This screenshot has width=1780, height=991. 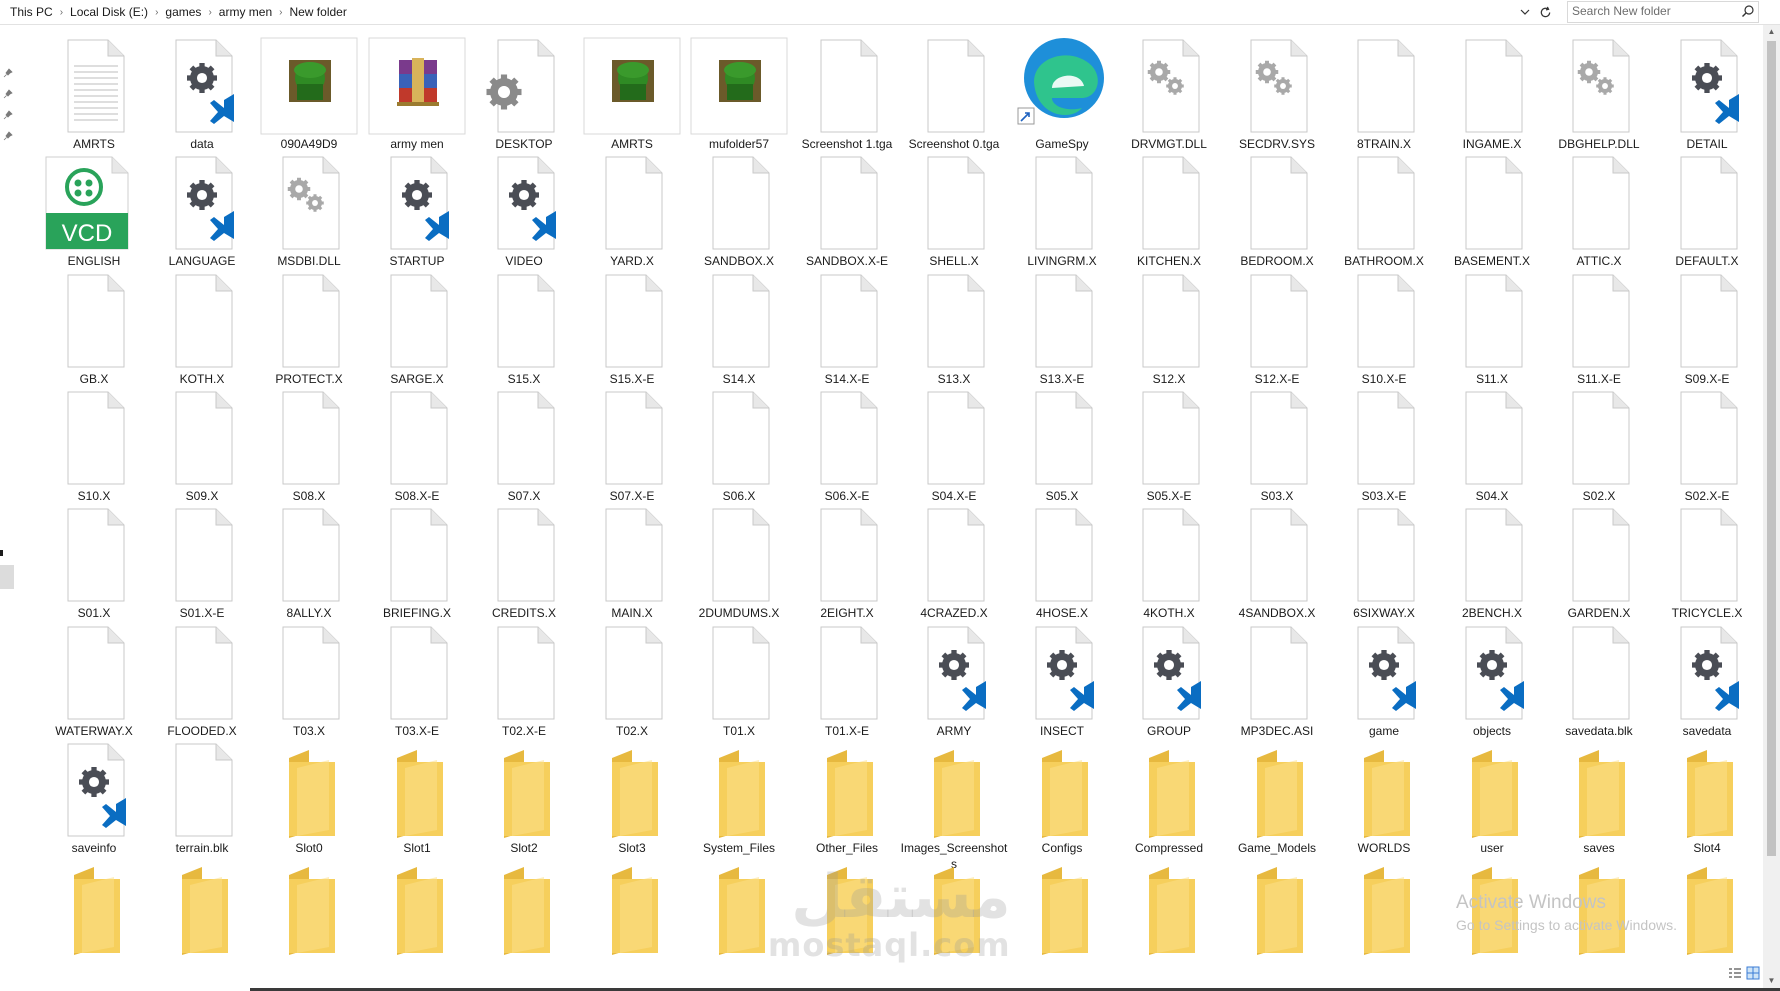 I want to click on file-item: 4CRAZED.X, so click(x=954, y=563).